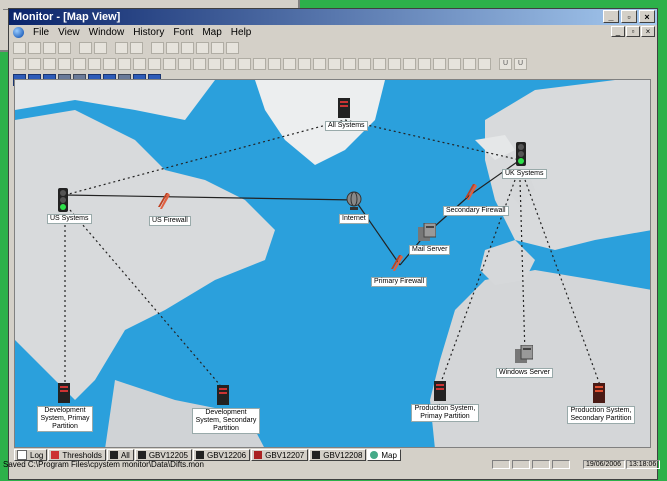 The image size is (667, 481). What do you see at coordinates (354, 202) in the screenshot?
I see `internet-node` at bounding box center [354, 202].